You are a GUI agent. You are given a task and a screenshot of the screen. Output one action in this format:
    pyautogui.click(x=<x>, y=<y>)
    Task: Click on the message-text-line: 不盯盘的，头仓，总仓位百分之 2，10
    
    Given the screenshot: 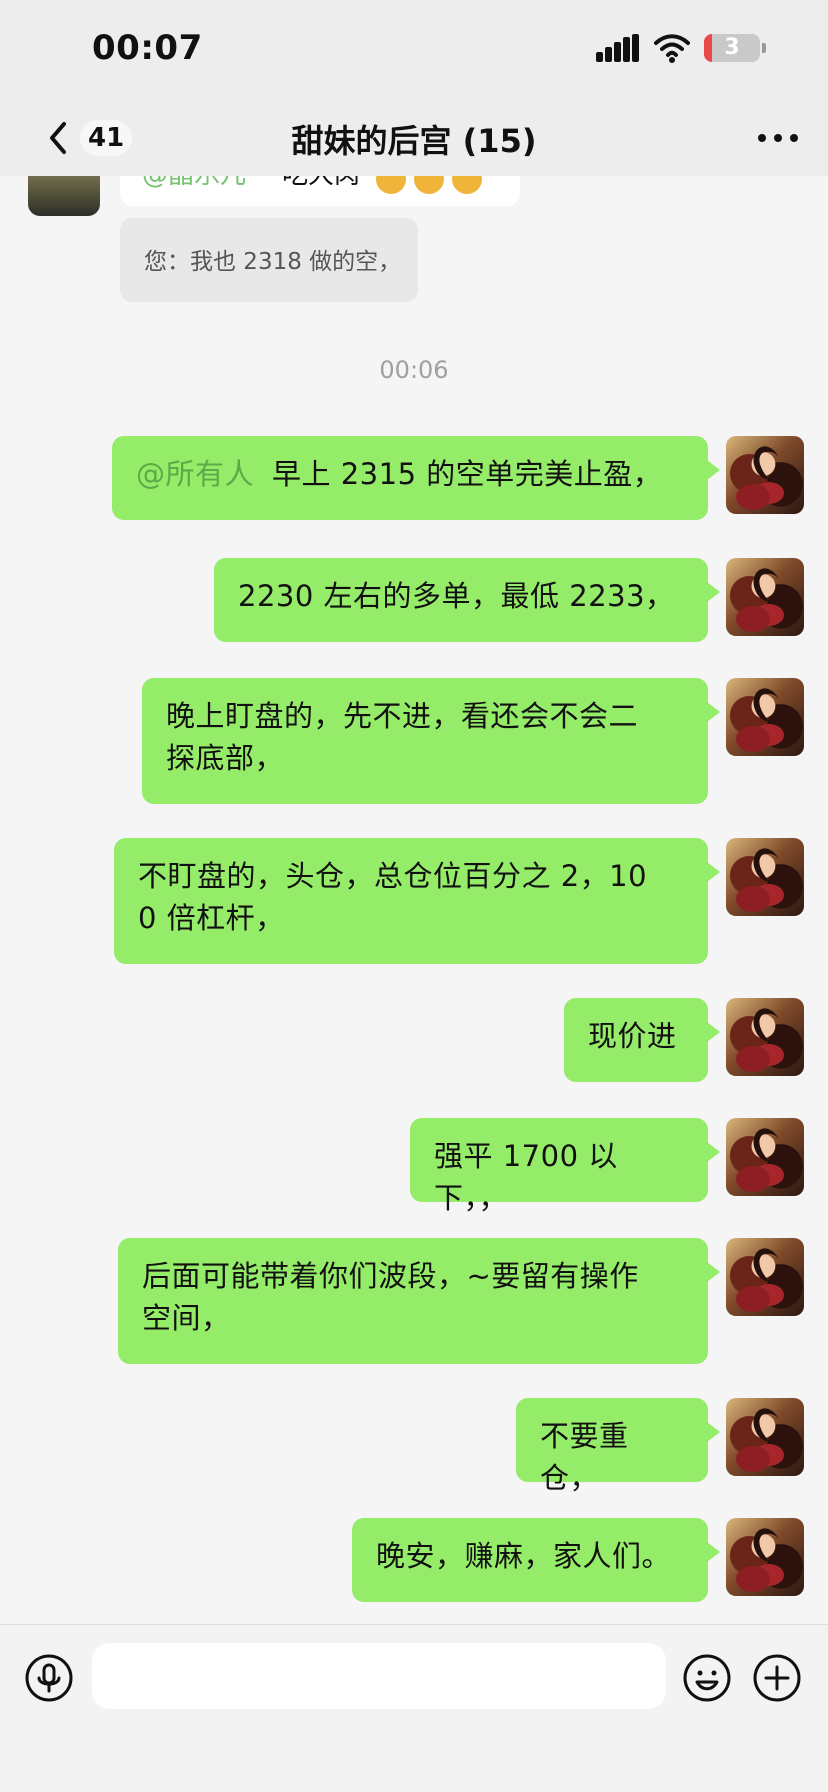 What is the action you would take?
    pyautogui.click(x=393, y=876)
    